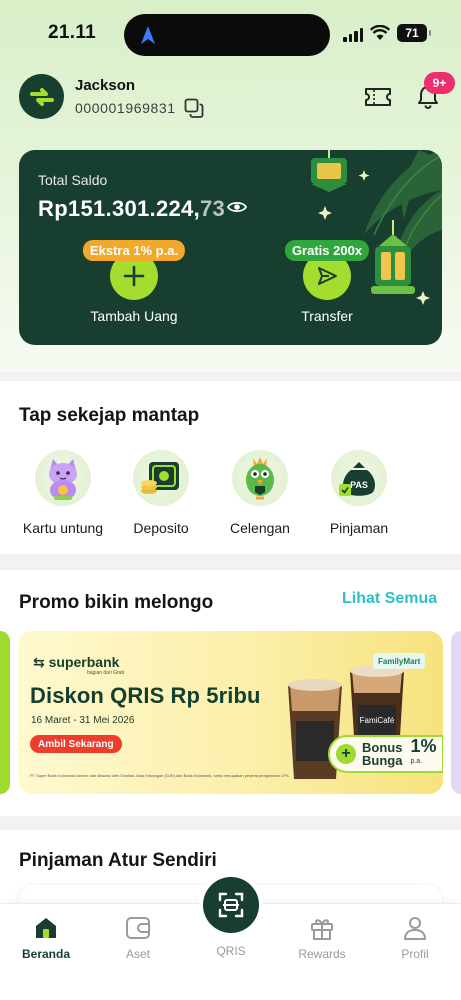 The width and height of the screenshot is (461, 1000). Describe the element at coordinates (439, 83) in the screenshot. I see `notification-count-badge: 9+` at that location.